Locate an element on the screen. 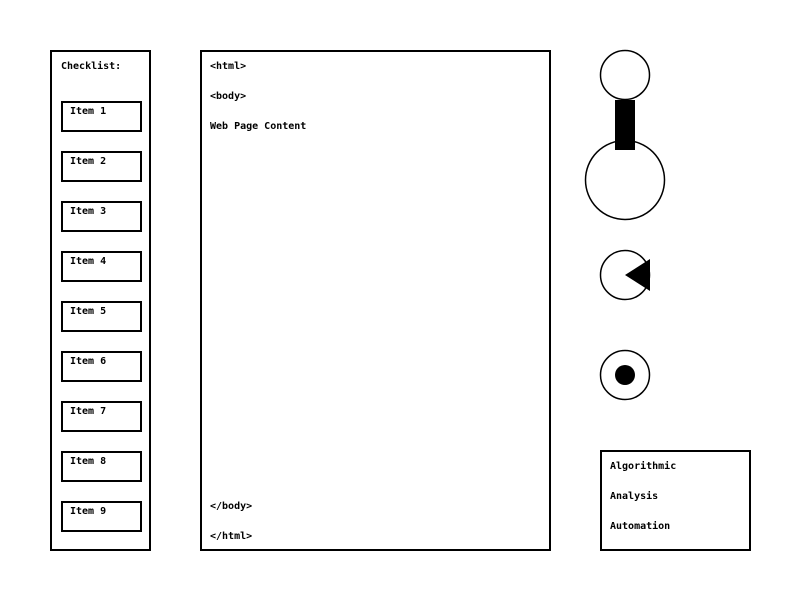  checklist-item-label: Item 4 is located at coordinates (88, 261).